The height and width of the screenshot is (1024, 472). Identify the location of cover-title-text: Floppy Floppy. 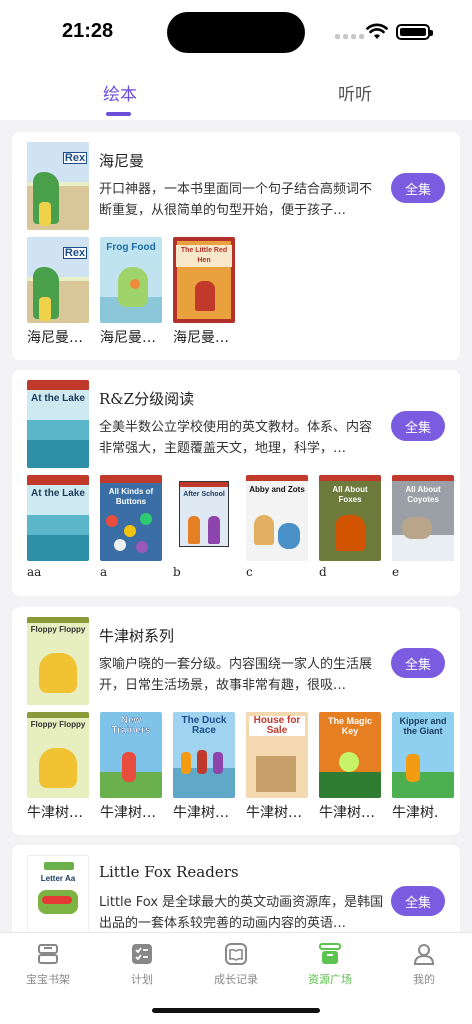
(58, 629).